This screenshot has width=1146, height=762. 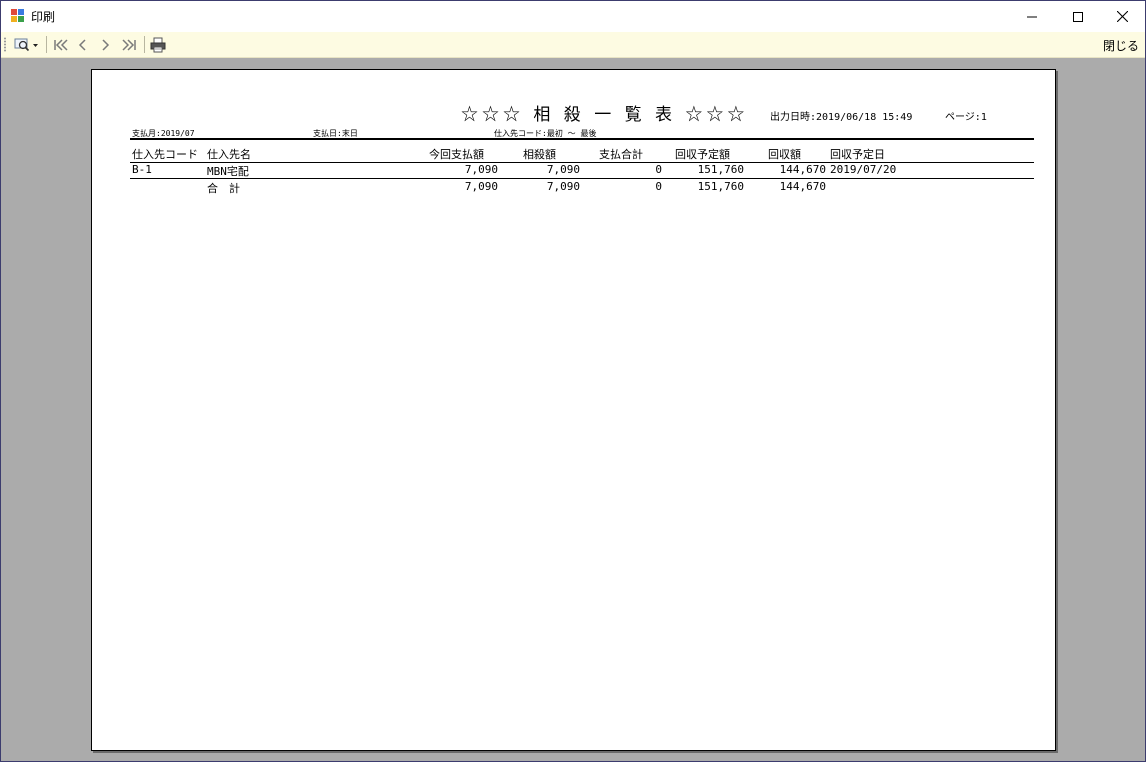 What do you see at coordinates (456, 154) in the screenshot?
I see `col-header-this-payment: 今回支払額` at bounding box center [456, 154].